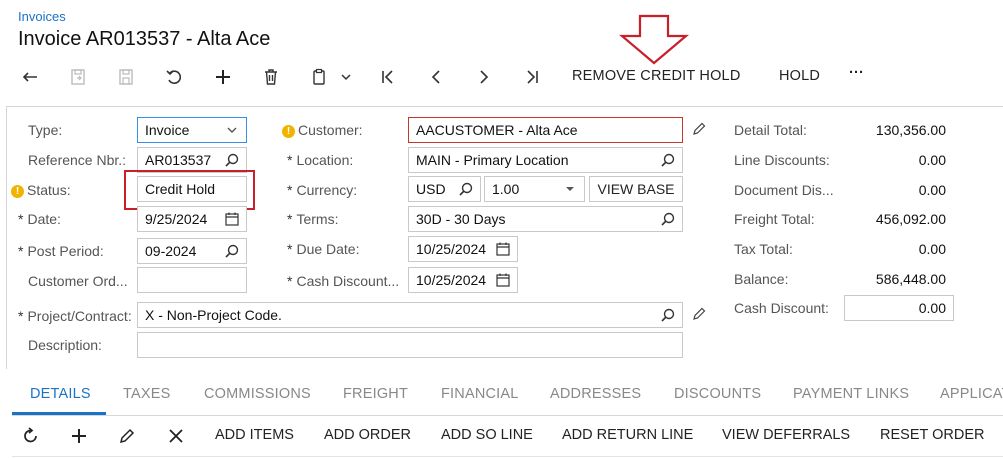 The image size is (1003, 458). I want to click on project-contract-label-text: Project/Contract:, so click(79, 316).